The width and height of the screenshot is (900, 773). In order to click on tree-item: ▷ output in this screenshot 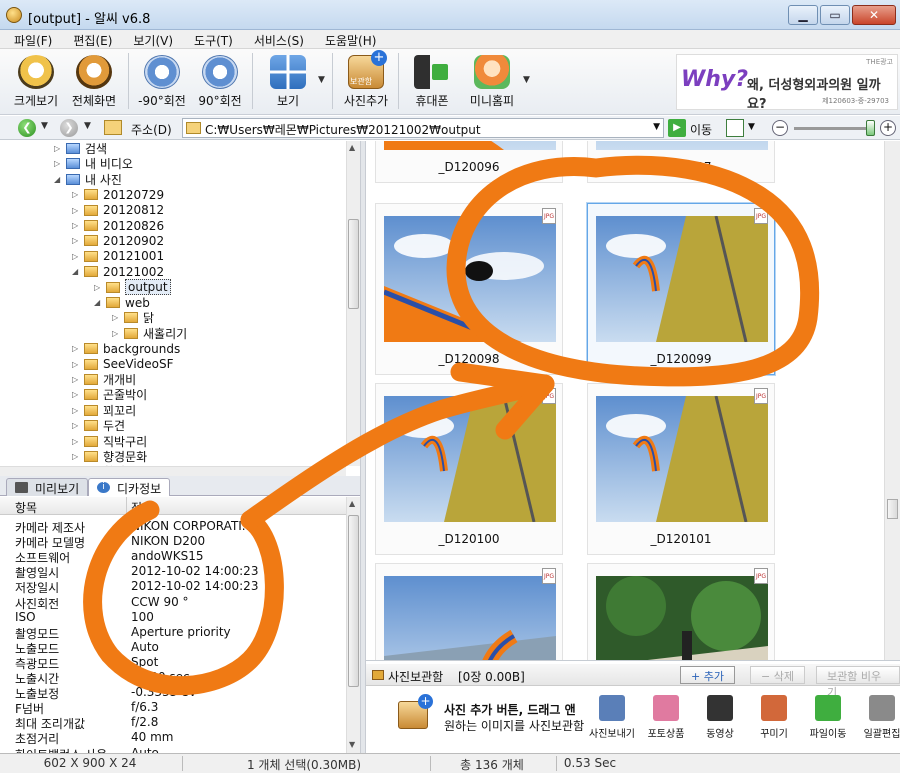, I will do `click(132, 287)`.